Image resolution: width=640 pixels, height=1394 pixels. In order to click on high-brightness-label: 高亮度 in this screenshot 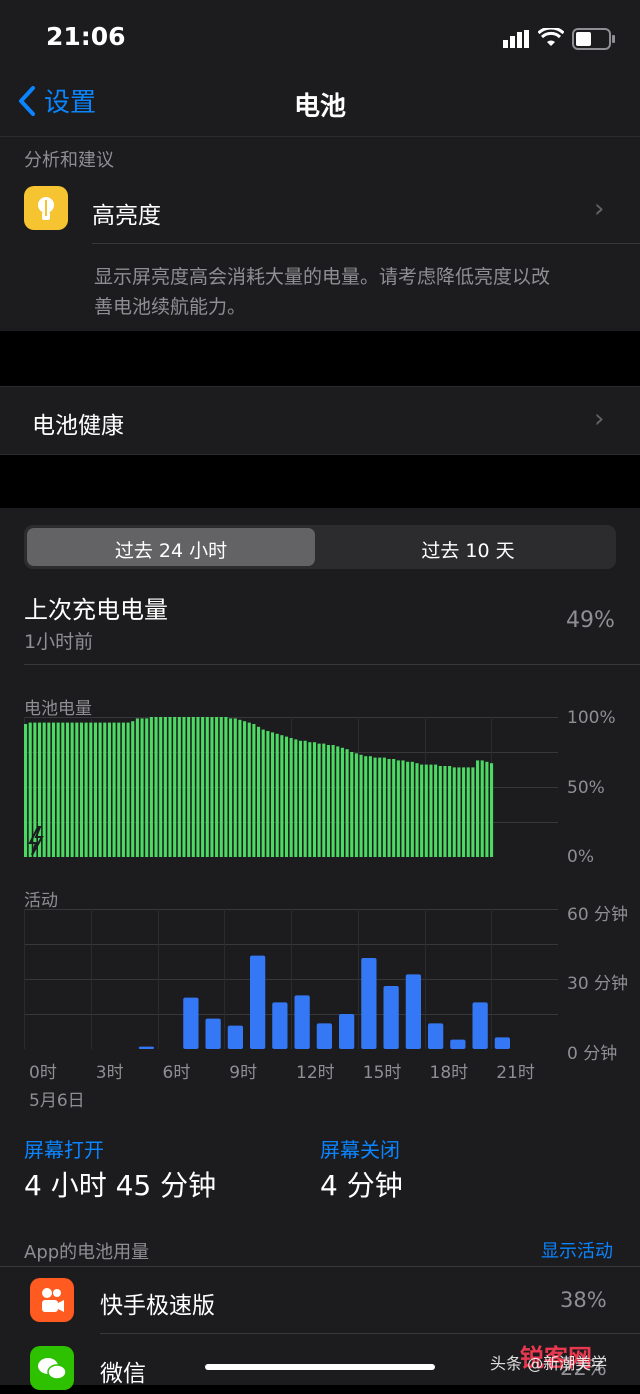, I will do `click(126, 216)`.